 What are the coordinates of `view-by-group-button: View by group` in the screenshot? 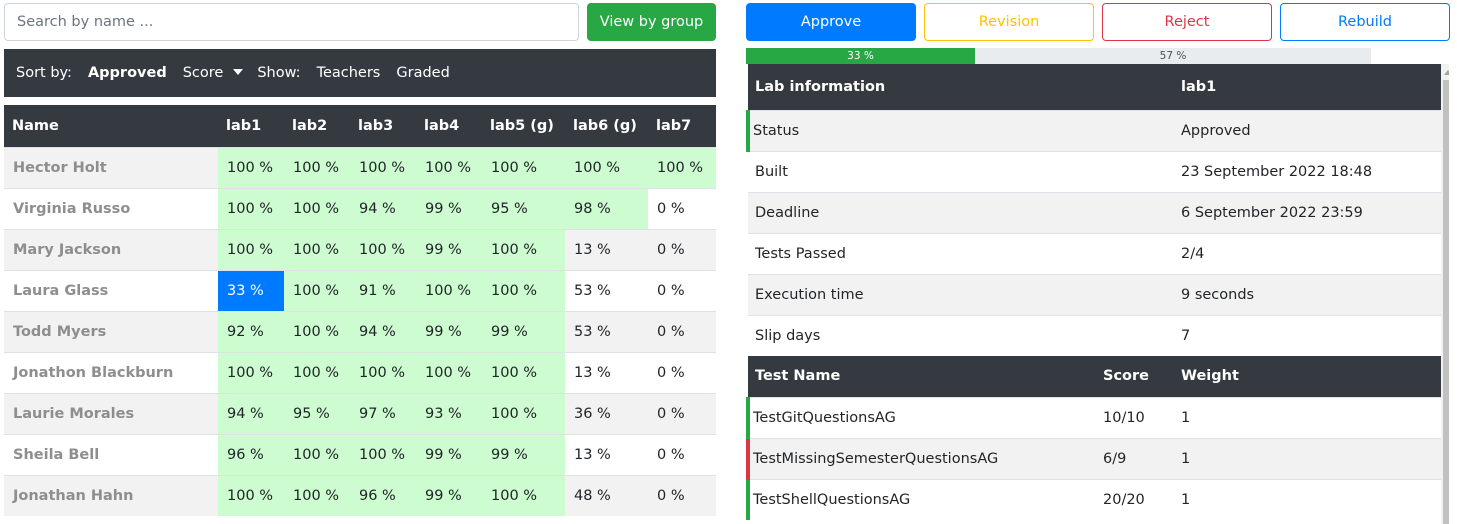 It's located at (651, 22).